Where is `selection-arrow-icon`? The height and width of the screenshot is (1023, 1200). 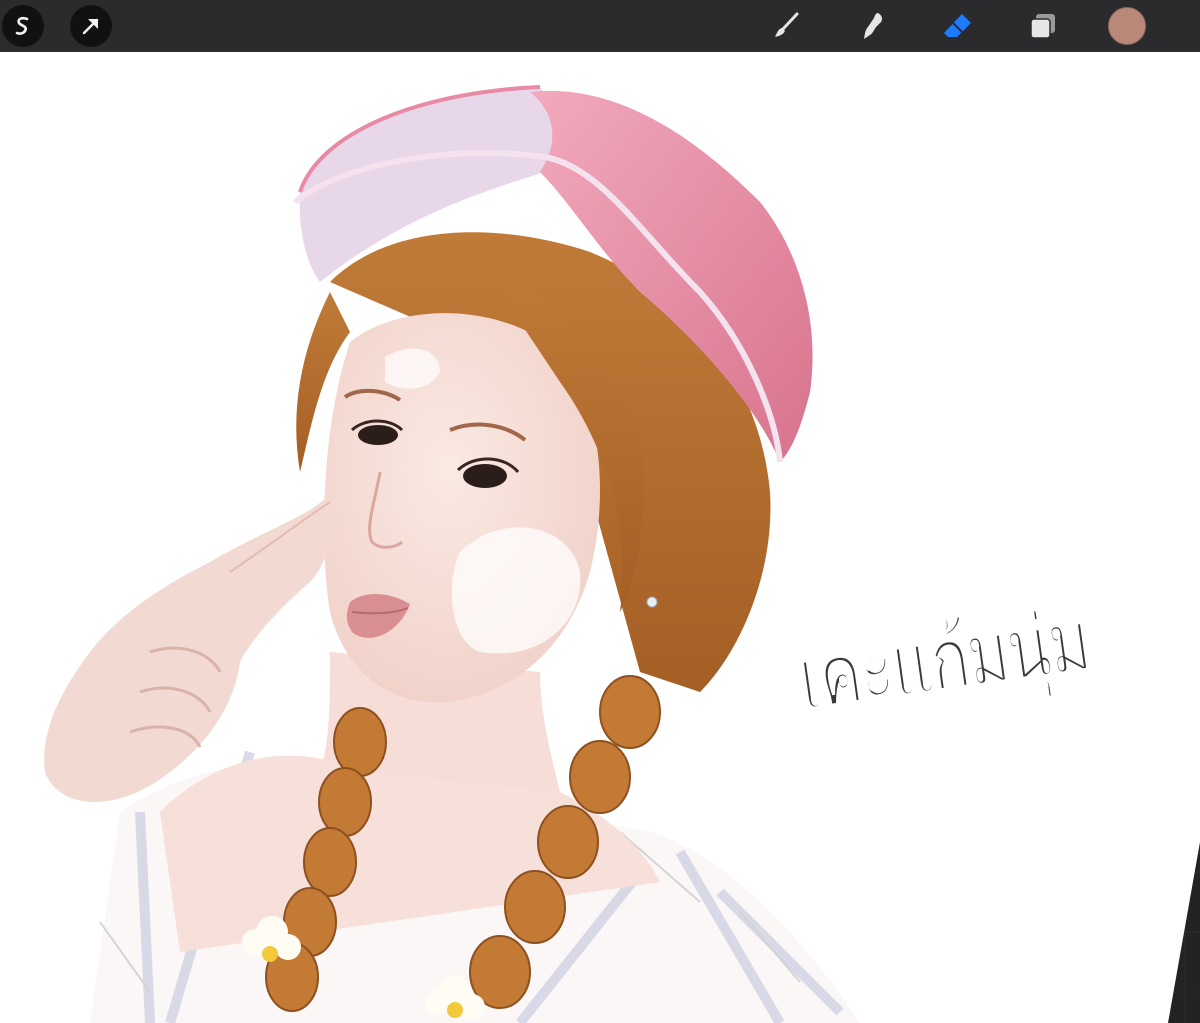 selection-arrow-icon is located at coordinates (90, 26).